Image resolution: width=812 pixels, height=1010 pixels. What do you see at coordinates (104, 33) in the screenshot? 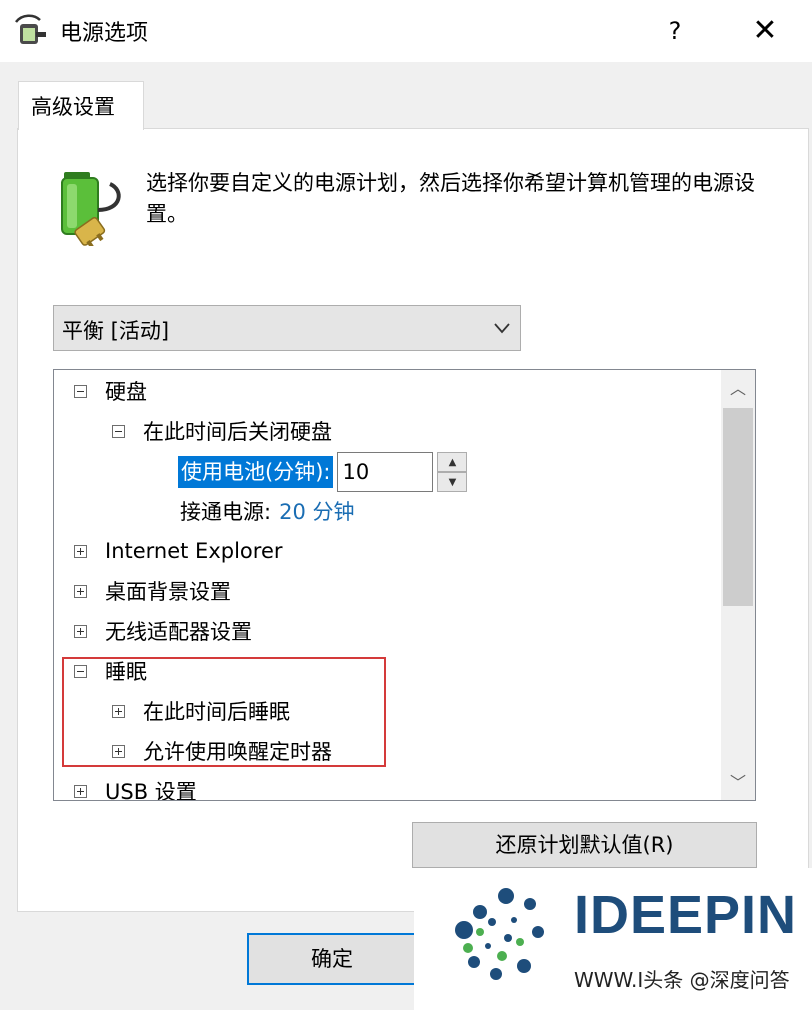
I see `window-title: 电源选项` at bounding box center [104, 33].